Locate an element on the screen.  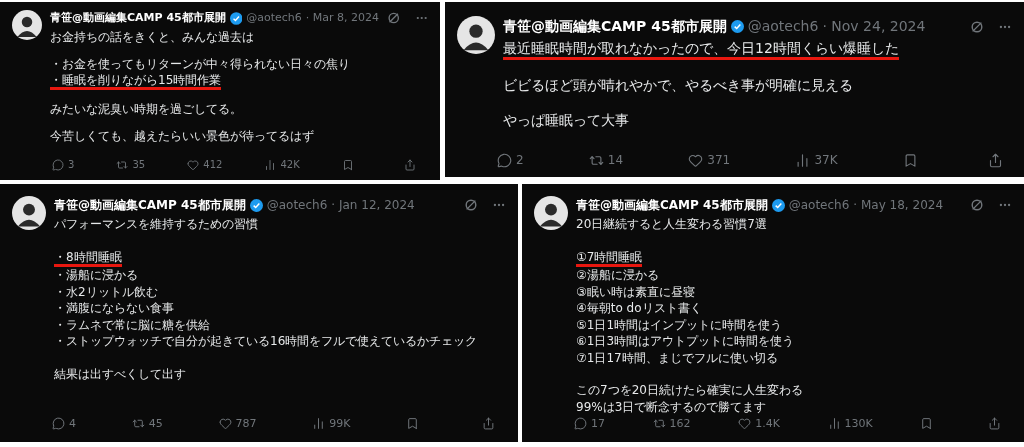
post-text-line: この7つを20日続けたら確実に人生変わる is located at coordinates (689, 390).